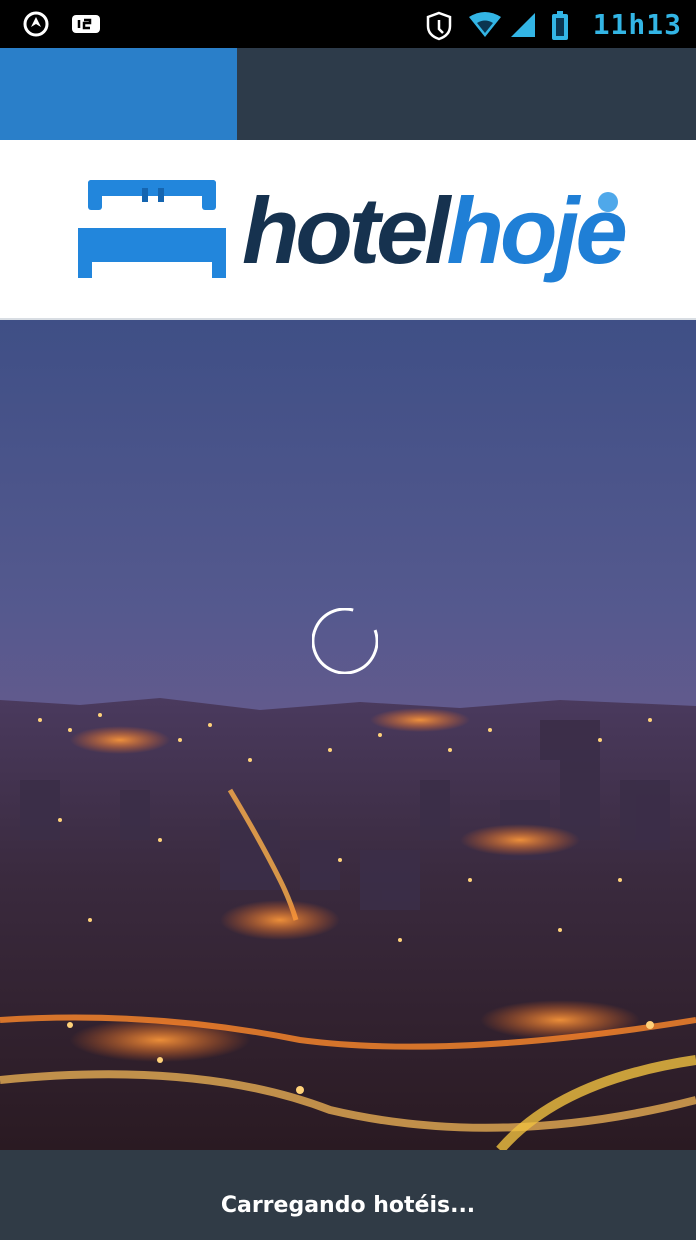 This screenshot has height=1240, width=696. I want to click on logo-dot, so click(608, 202).